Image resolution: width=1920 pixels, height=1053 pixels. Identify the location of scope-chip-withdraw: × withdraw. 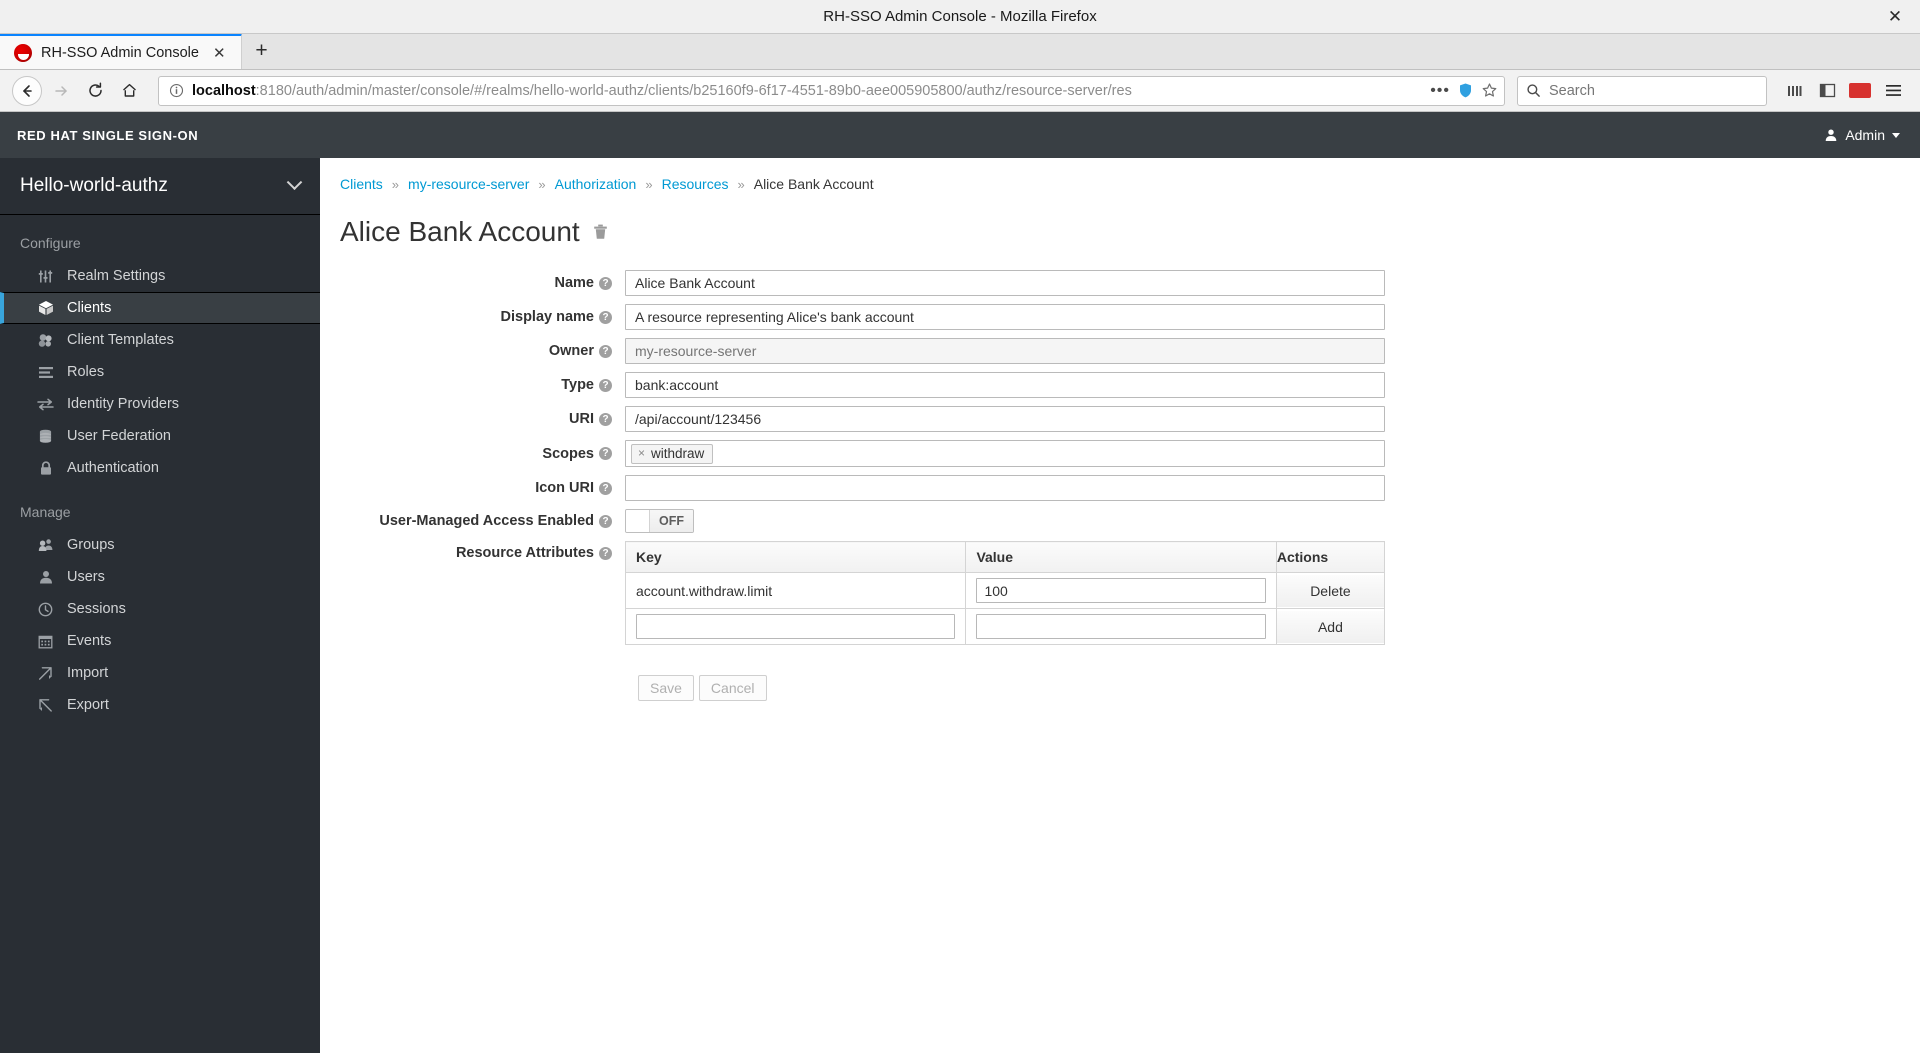
(672, 453).